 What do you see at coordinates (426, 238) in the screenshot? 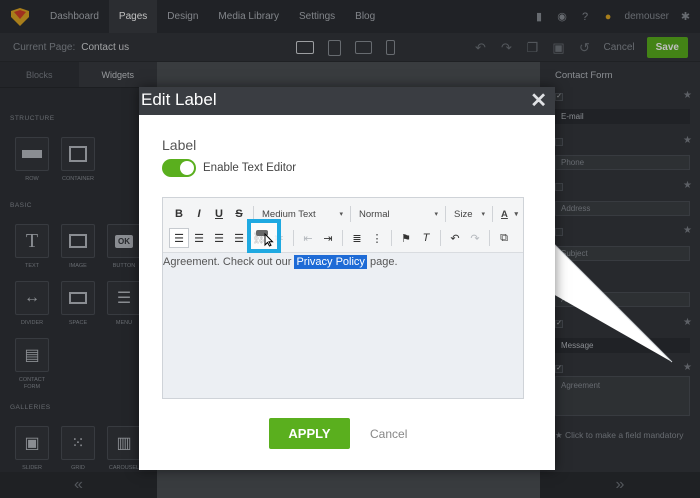
I see `clear-format-icon: T` at bounding box center [426, 238].